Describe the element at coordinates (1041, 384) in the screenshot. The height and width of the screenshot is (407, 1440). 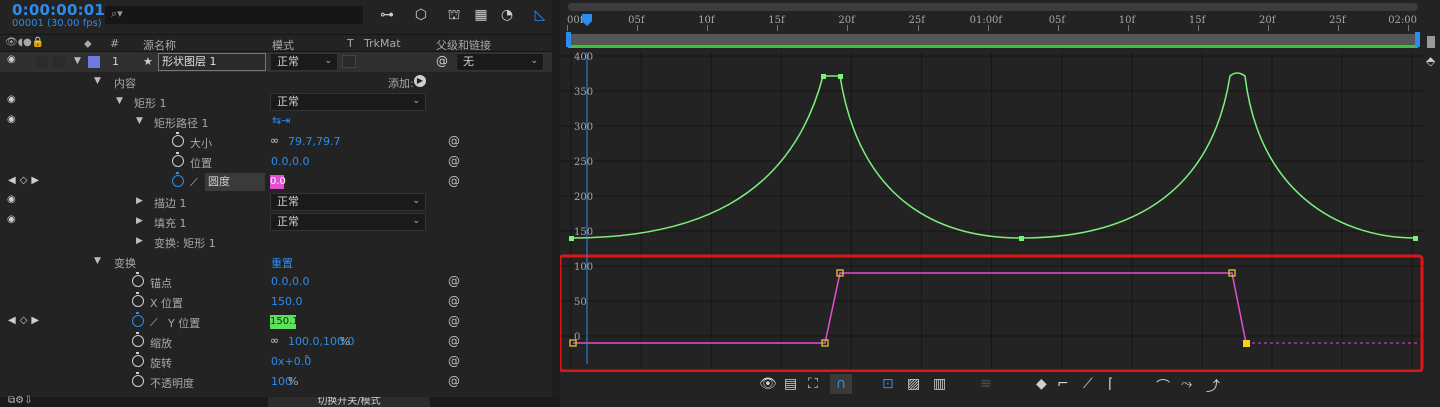
I see `edit-keyframe-icon: ◆` at that location.